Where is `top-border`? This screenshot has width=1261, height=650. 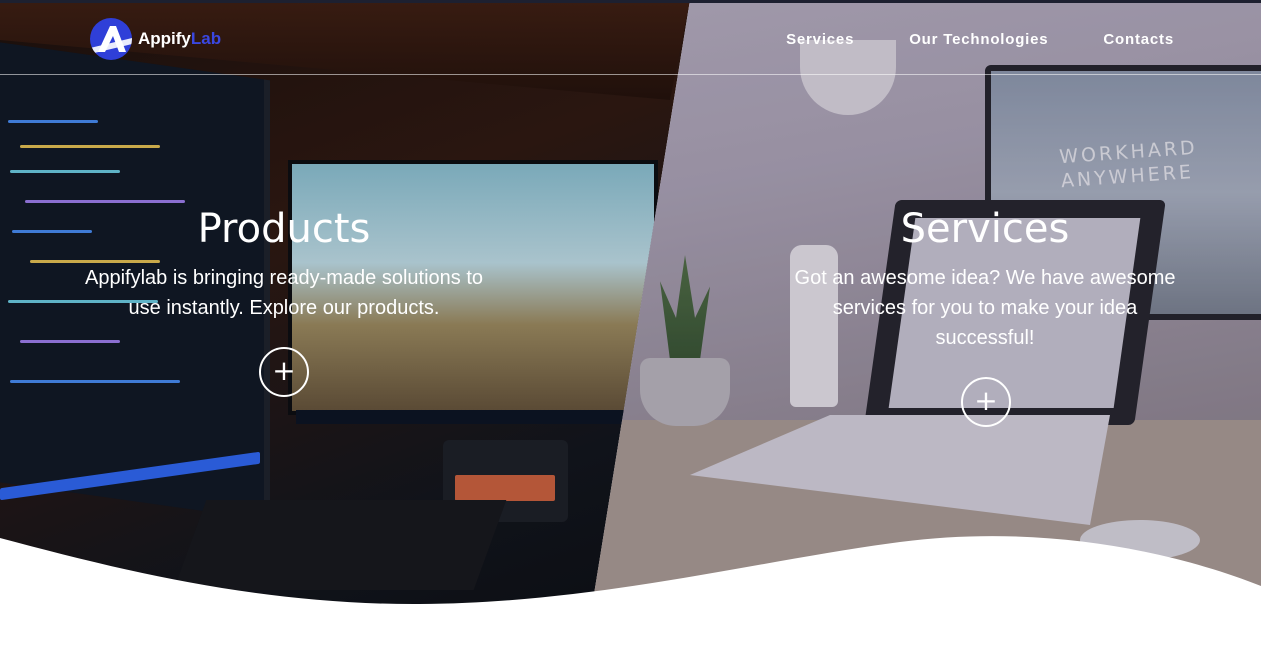 top-border is located at coordinates (630, 1).